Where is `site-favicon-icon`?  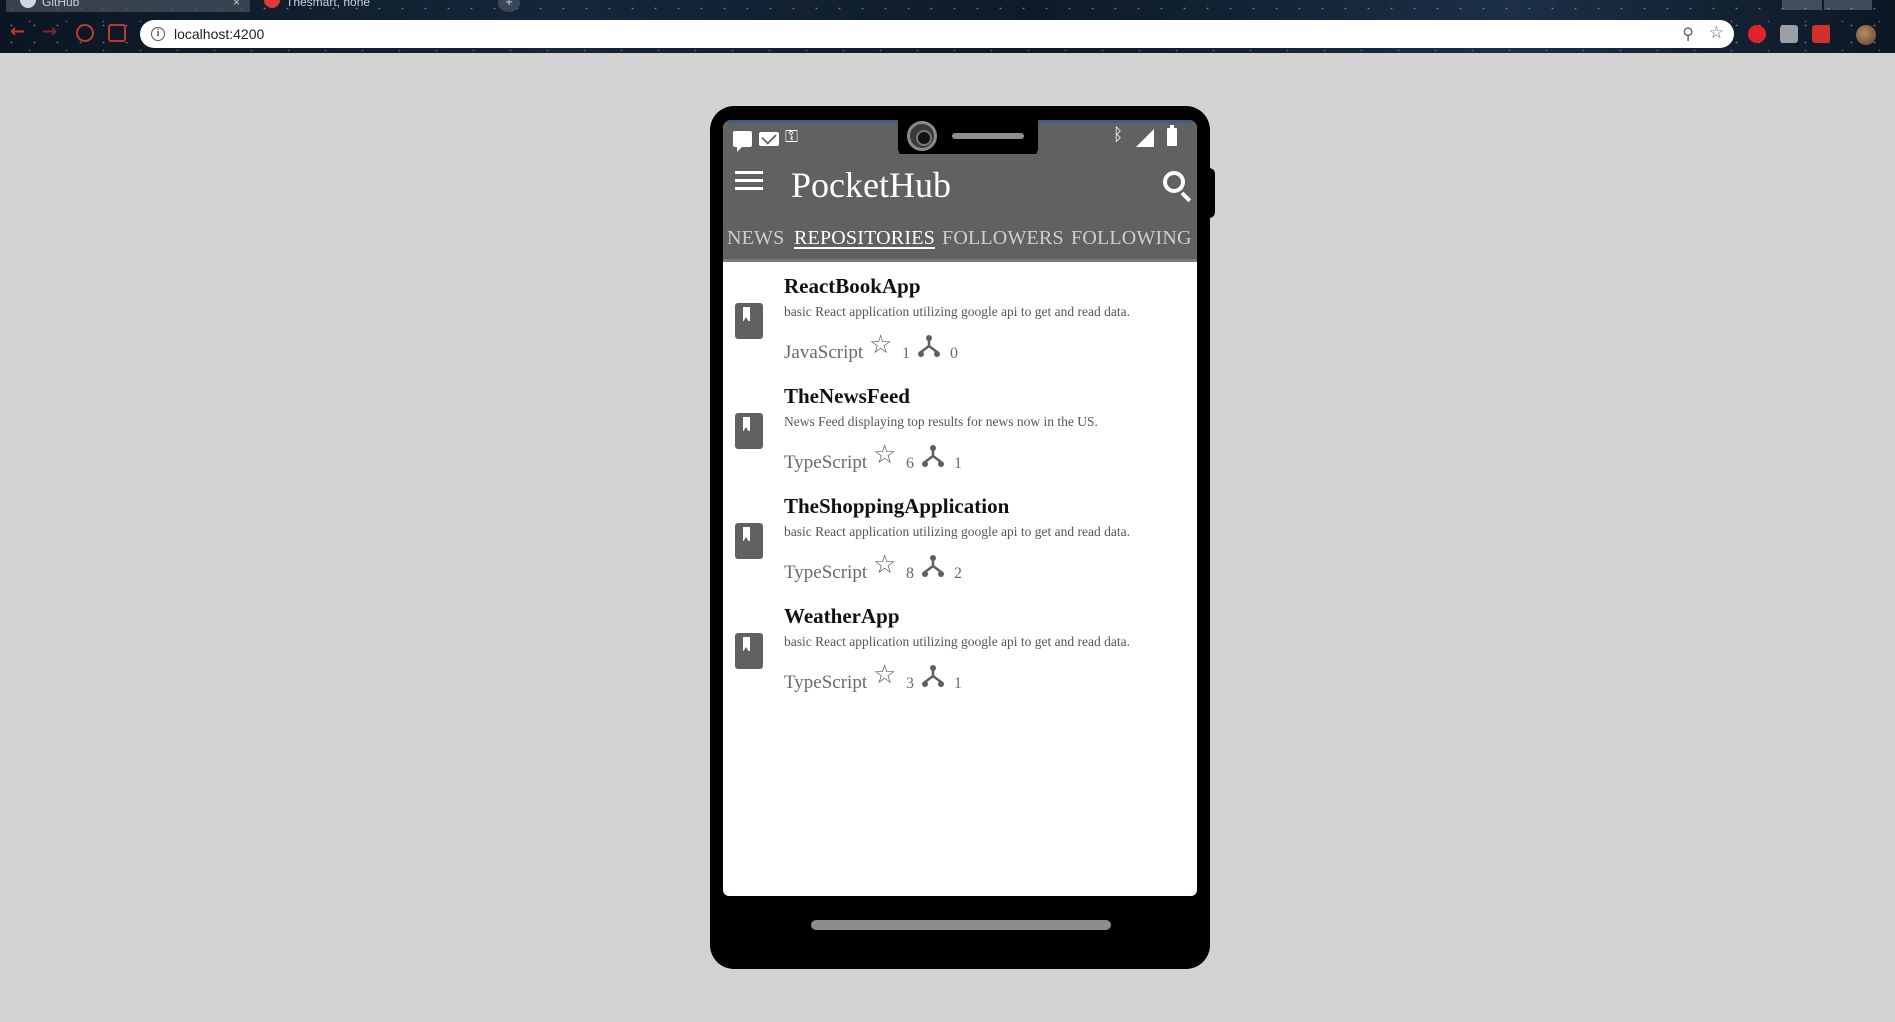 site-favicon-icon is located at coordinates (272, 4).